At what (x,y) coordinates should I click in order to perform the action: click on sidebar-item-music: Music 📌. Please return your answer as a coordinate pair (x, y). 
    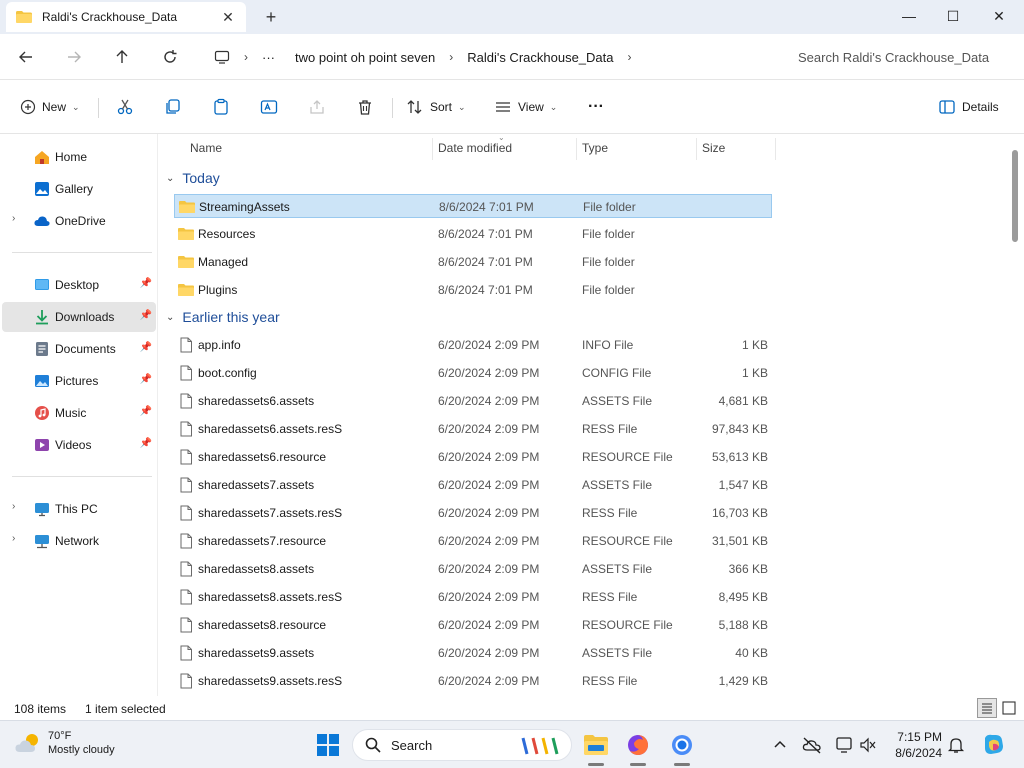
    Looking at the image, I should click on (79, 413).